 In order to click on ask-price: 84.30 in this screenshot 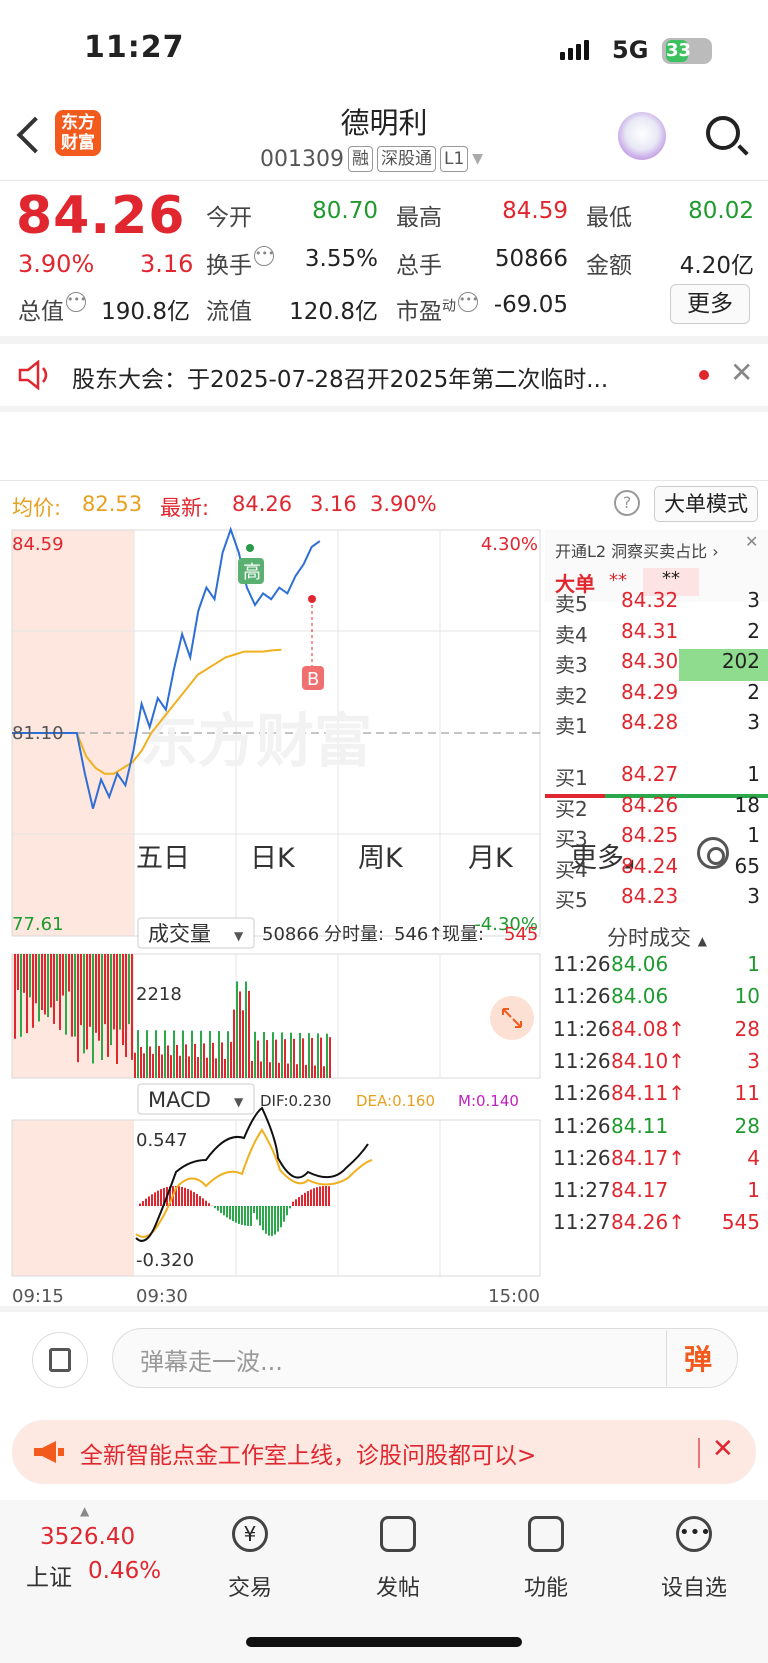, I will do `click(650, 661)`.